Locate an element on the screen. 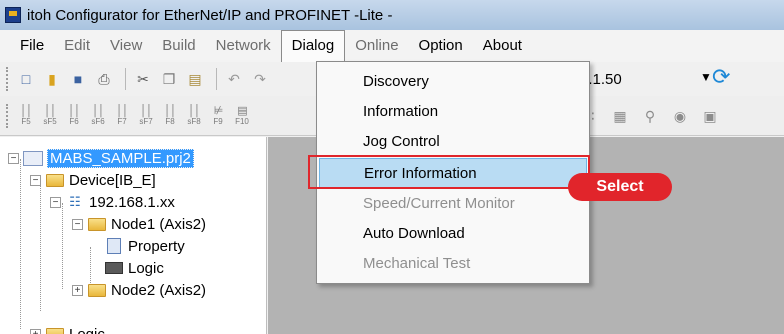 The height and width of the screenshot is (334, 784). stop-icon: ◉ is located at coordinates (680, 116).